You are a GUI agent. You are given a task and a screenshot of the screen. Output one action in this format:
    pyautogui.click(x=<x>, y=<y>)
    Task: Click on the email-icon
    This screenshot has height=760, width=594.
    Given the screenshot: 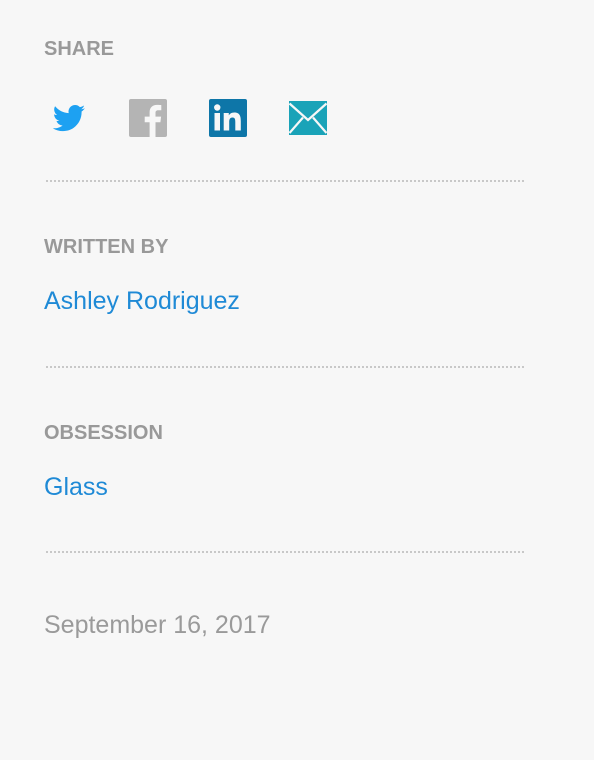 What is the action you would take?
    pyautogui.click(x=308, y=118)
    